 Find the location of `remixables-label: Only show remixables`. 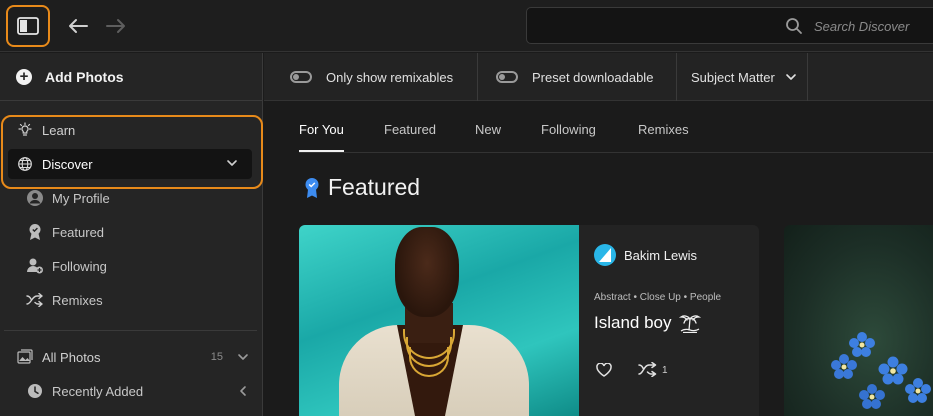

remixables-label: Only show remixables is located at coordinates (390, 77).